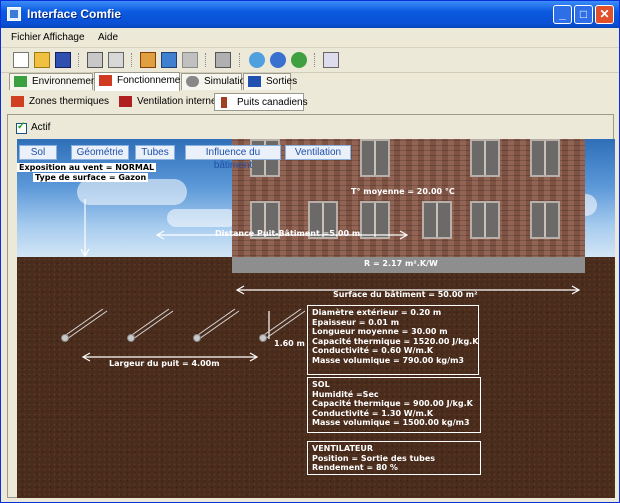 Image resolution: width=620 pixels, height=503 pixels. I want to click on tools-icon, so click(223, 60).